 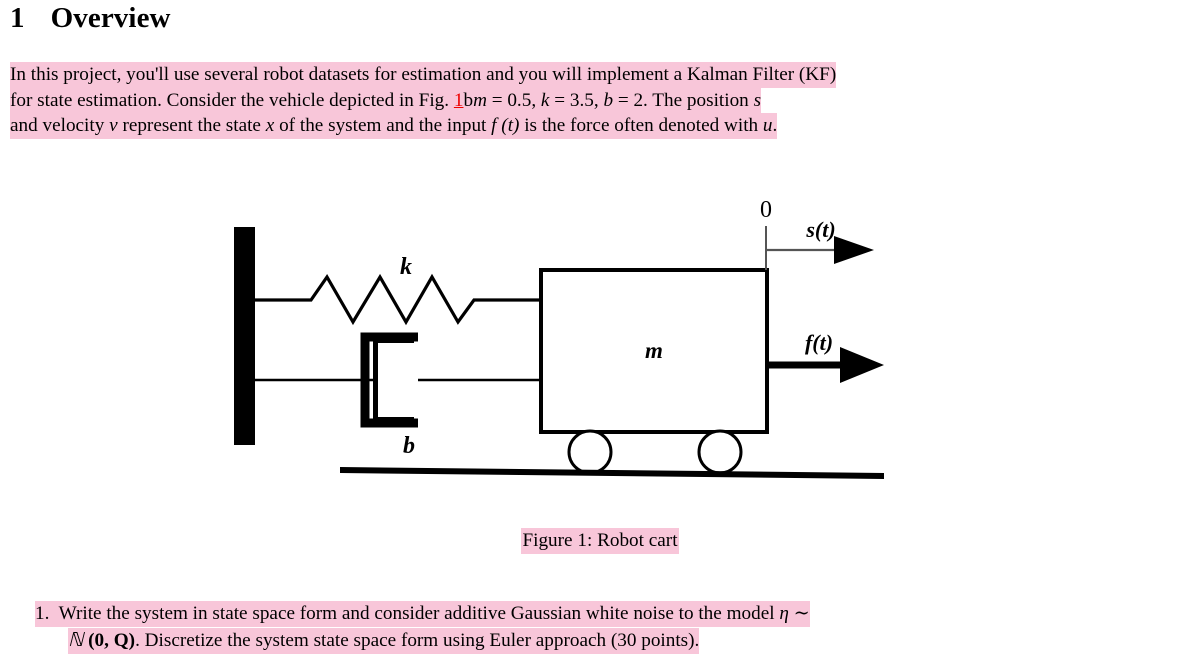 I want to click on line3-part-d: is the force often denoted with, so click(x=641, y=126).